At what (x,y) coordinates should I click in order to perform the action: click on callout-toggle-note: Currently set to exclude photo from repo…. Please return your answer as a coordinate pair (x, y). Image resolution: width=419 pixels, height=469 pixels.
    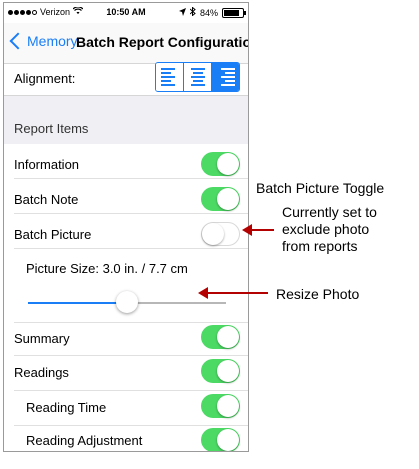
    Looking at the image, I should click on (329, 229).